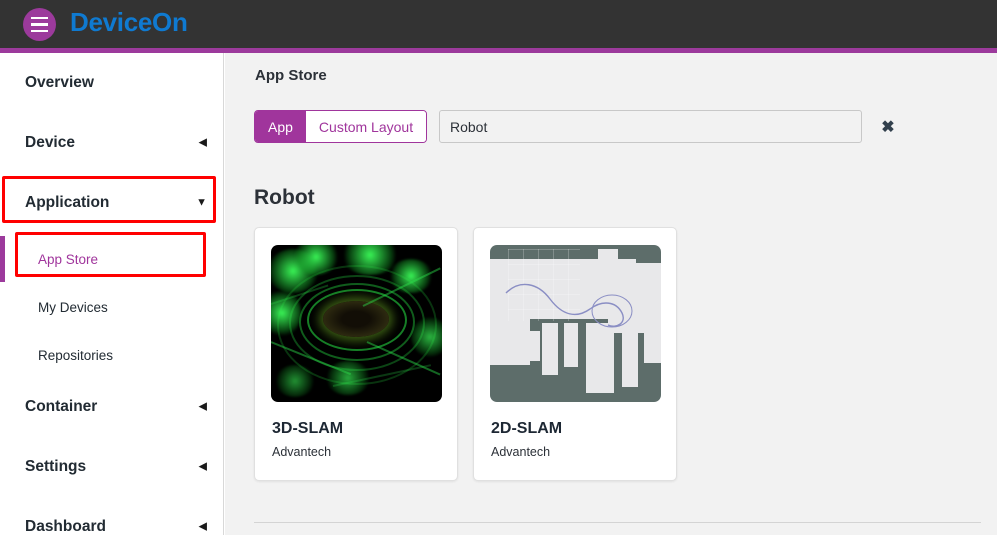 The height and width of the screenshot is (551, 997). What do you see at coordinates (56, 466) in the screenshot?
I see `sidebar-item-label: Settings` at bounding box center [56, 466].